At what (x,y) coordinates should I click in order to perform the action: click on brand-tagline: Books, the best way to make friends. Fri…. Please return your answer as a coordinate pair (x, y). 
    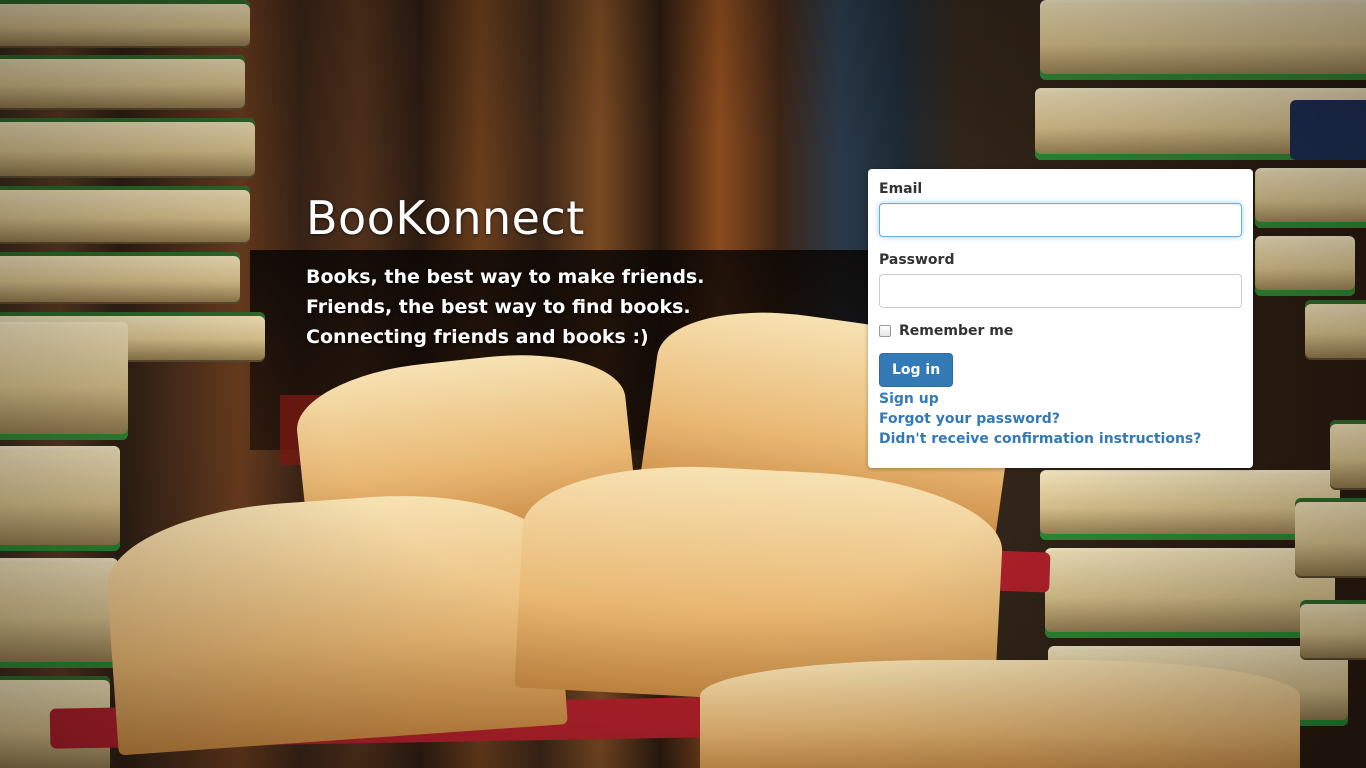
    Looking at the image, I should click on (505, 307).